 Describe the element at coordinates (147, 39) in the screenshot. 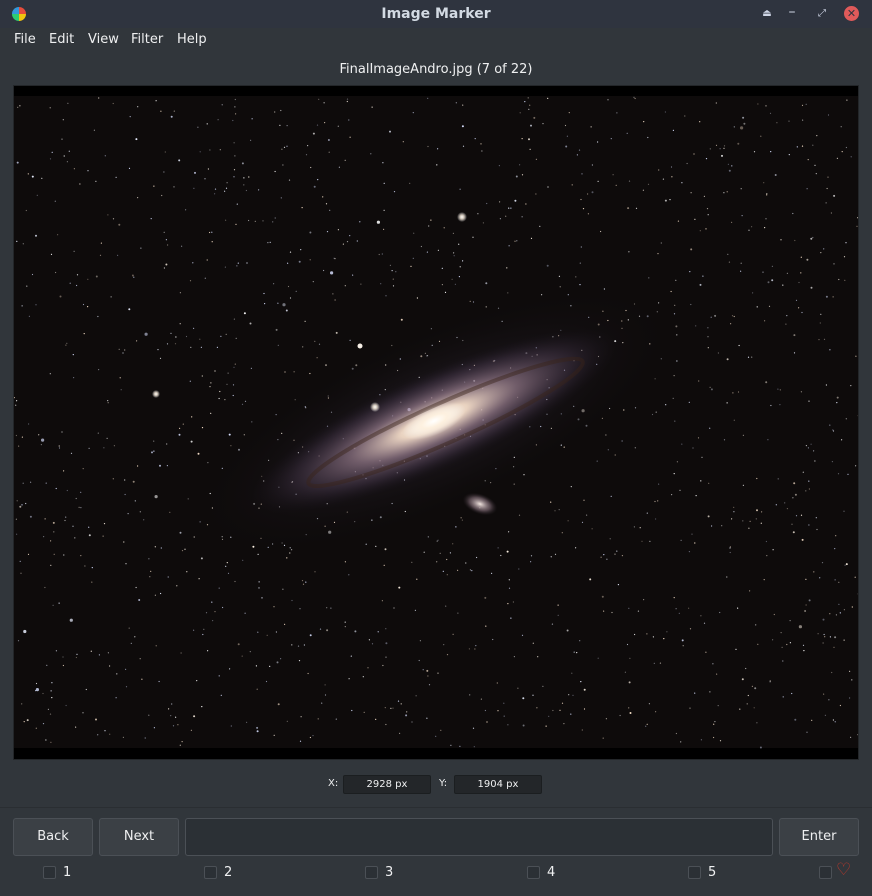

I see `menu-filter: Filter` at that location.